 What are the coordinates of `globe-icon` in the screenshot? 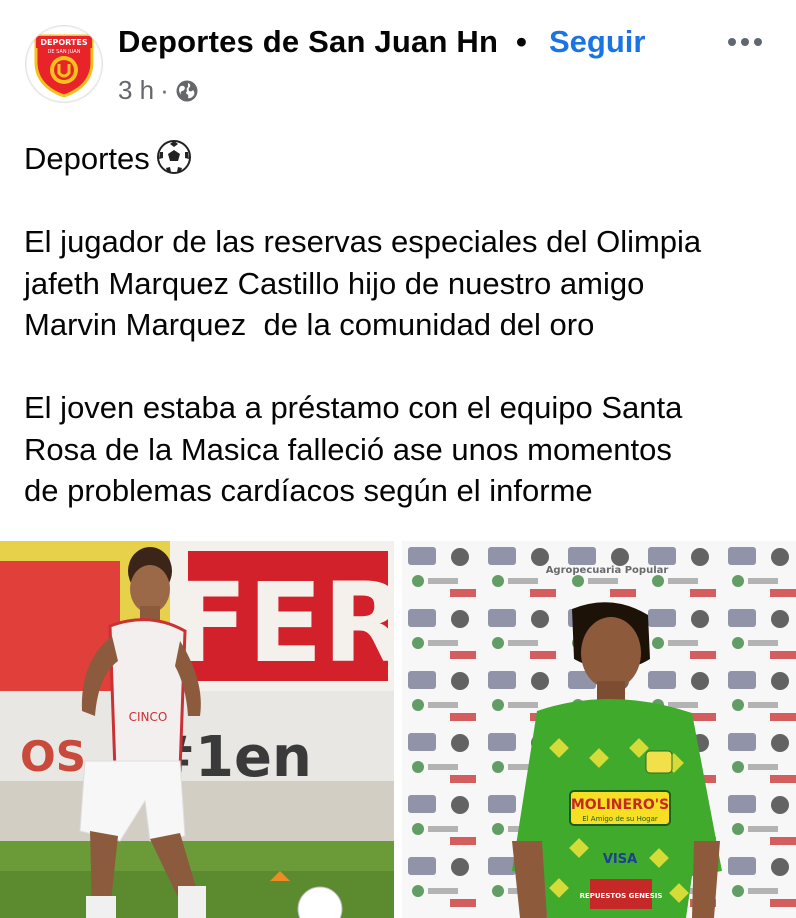 It's located at (187, 90).